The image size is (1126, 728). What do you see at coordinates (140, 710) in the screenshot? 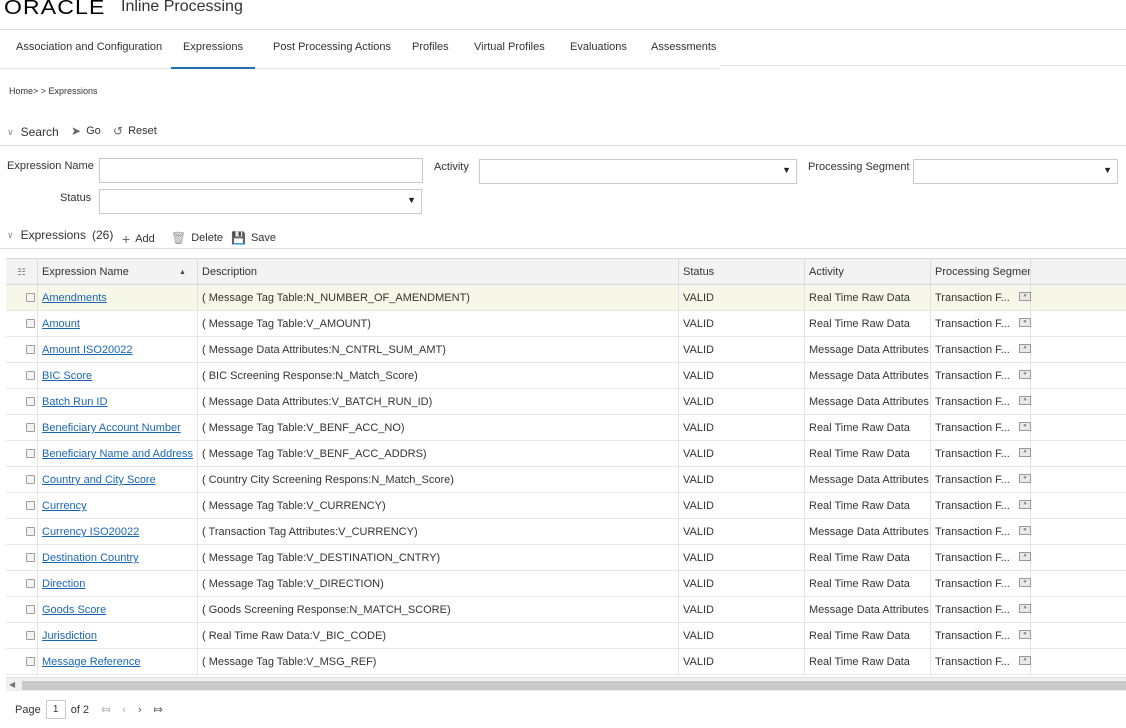
I see `next-page-icon: ›` at bounding box center [140, 710].